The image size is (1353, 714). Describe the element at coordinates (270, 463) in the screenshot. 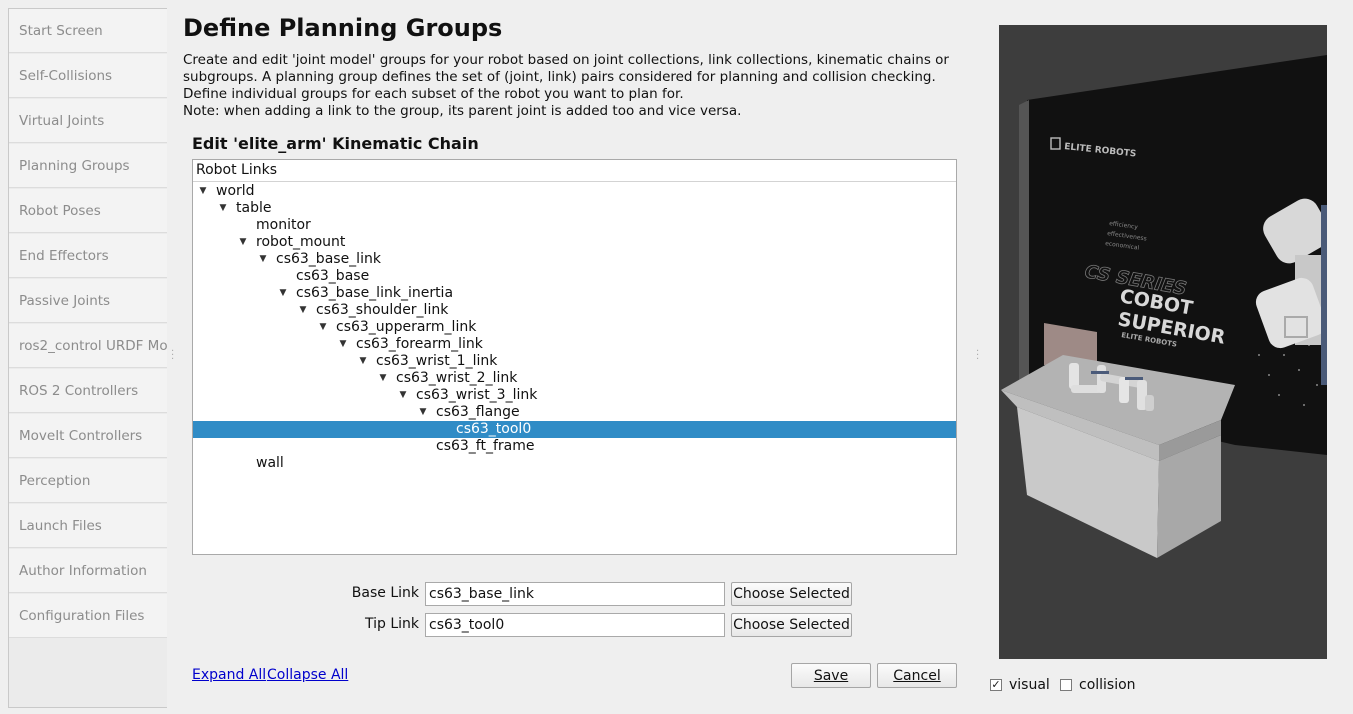

I see `tree-row-label: wall` at that location.